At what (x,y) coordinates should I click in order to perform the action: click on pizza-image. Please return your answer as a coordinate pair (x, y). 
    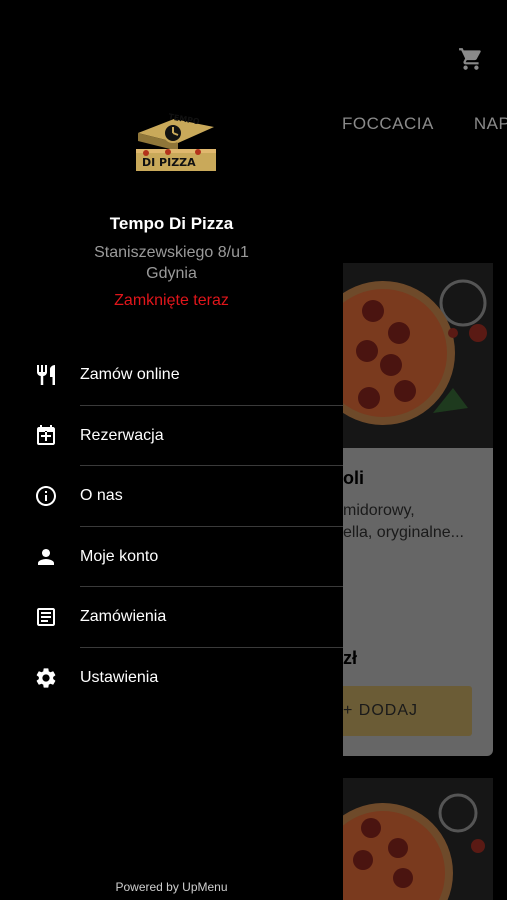
    Looking at the image, I should click on (418, 355).